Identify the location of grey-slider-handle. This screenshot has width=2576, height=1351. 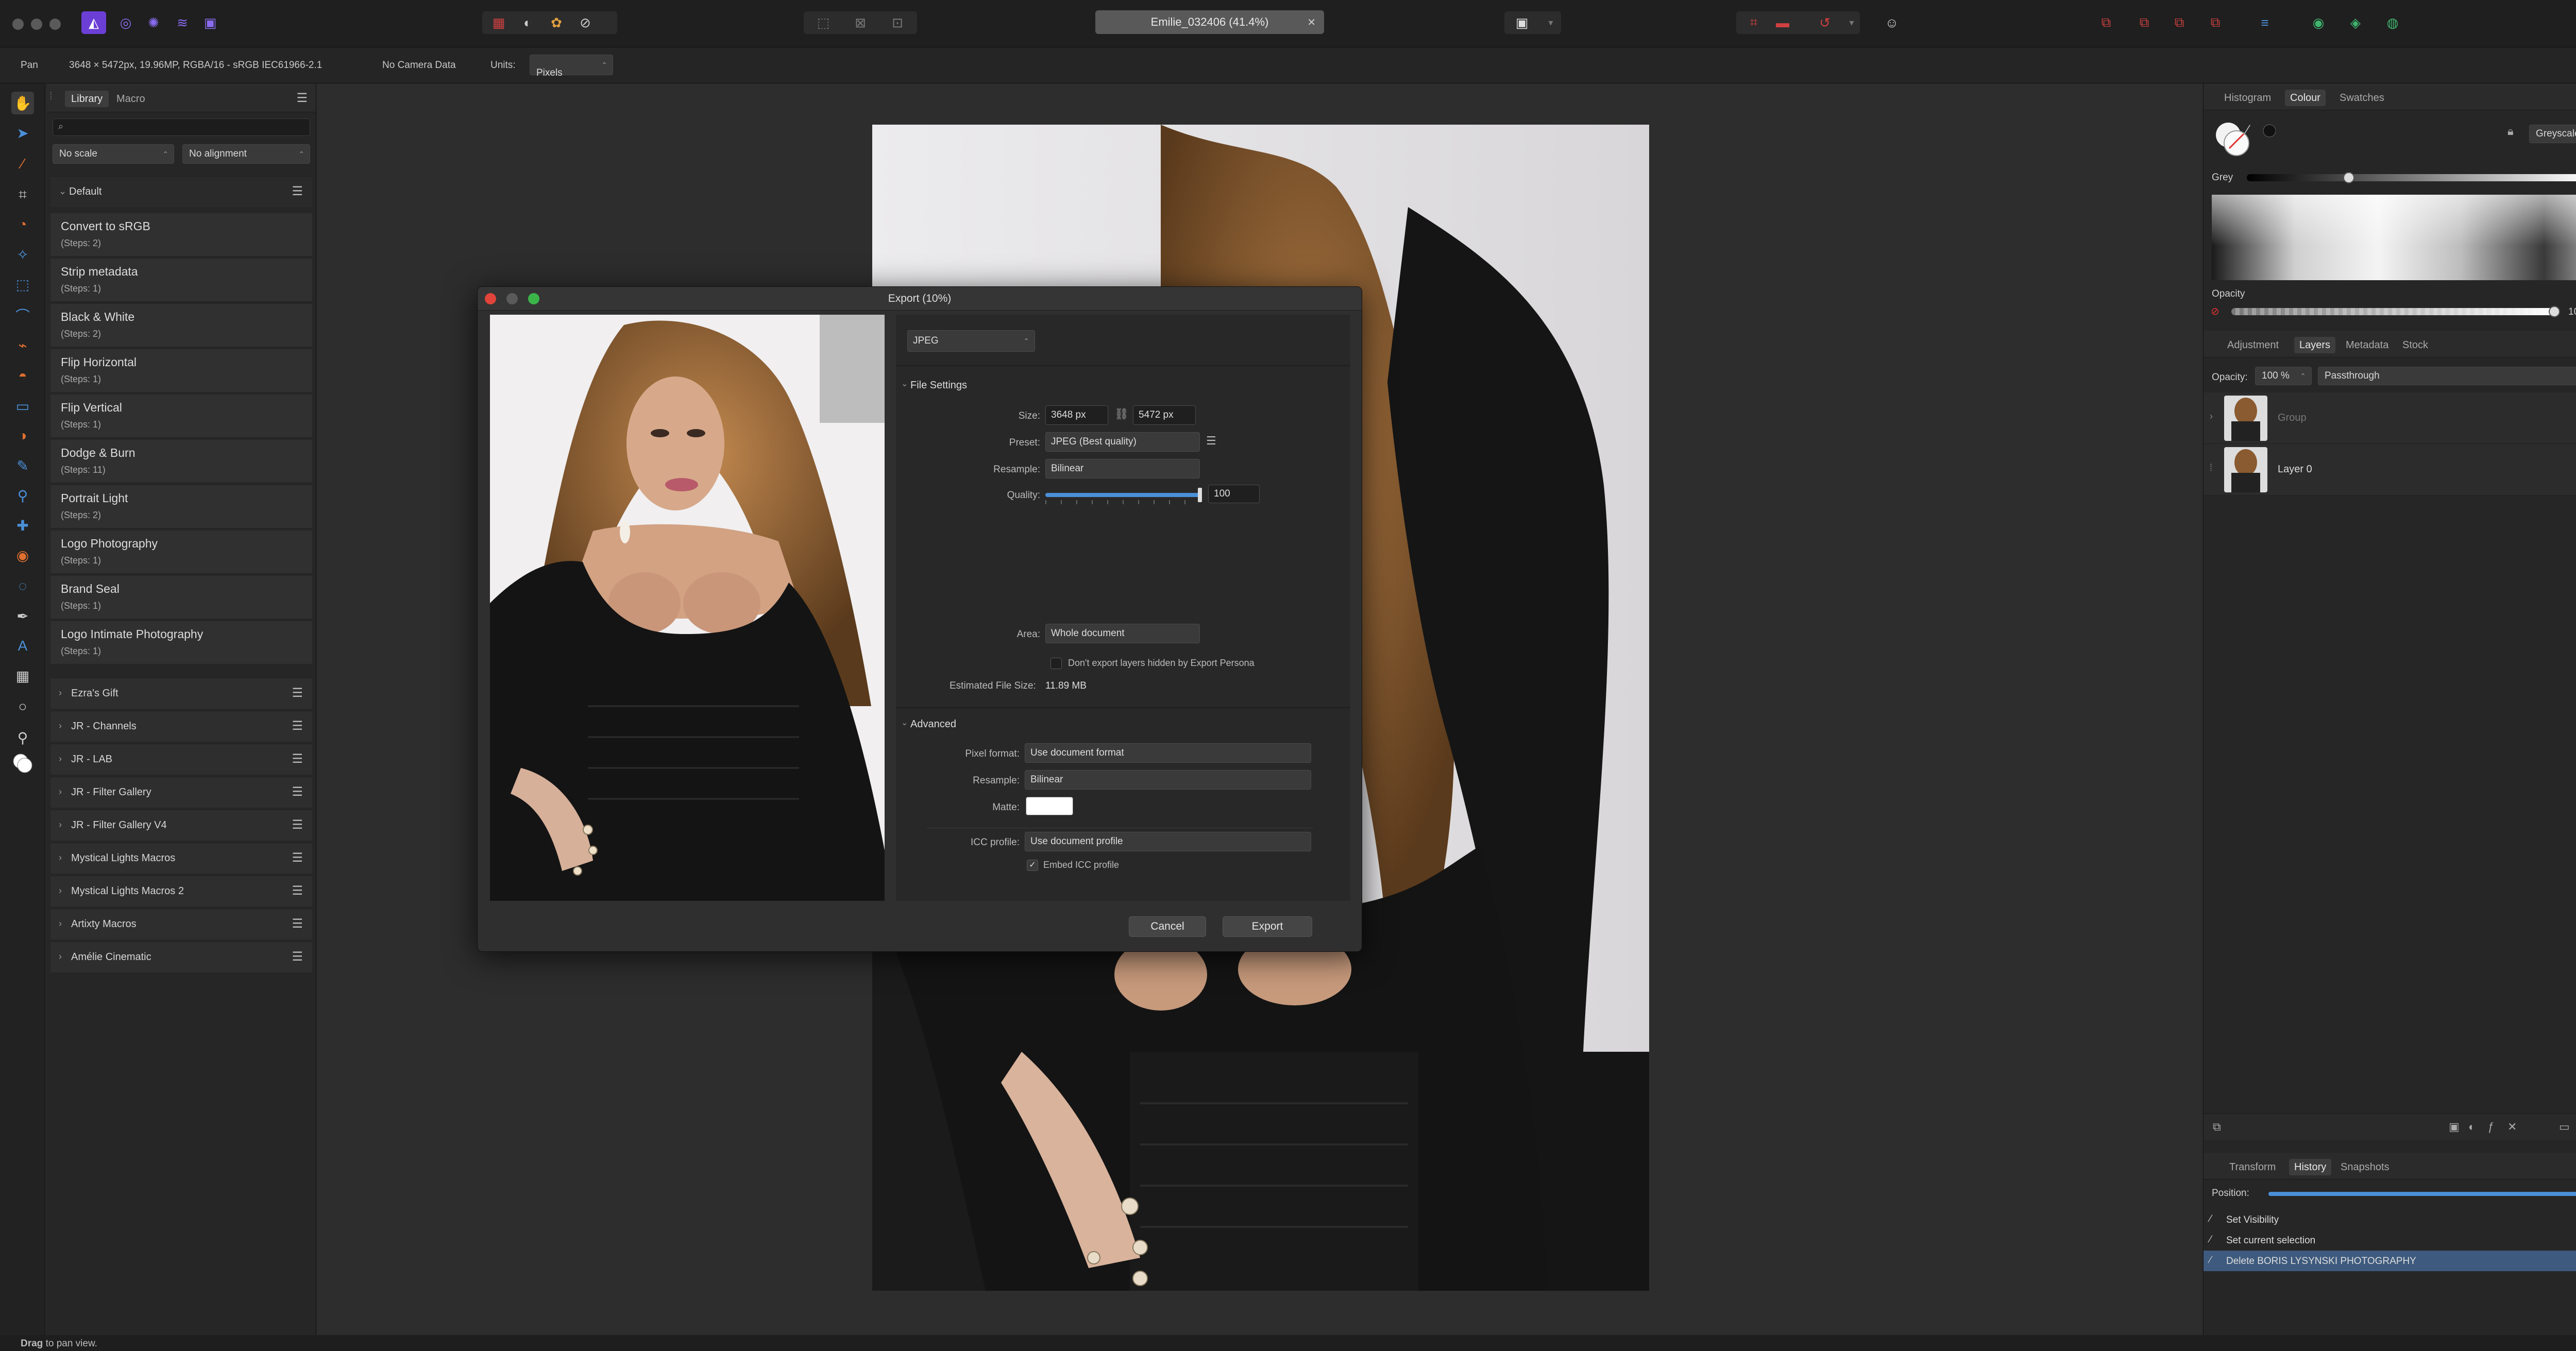
(2348, 178).